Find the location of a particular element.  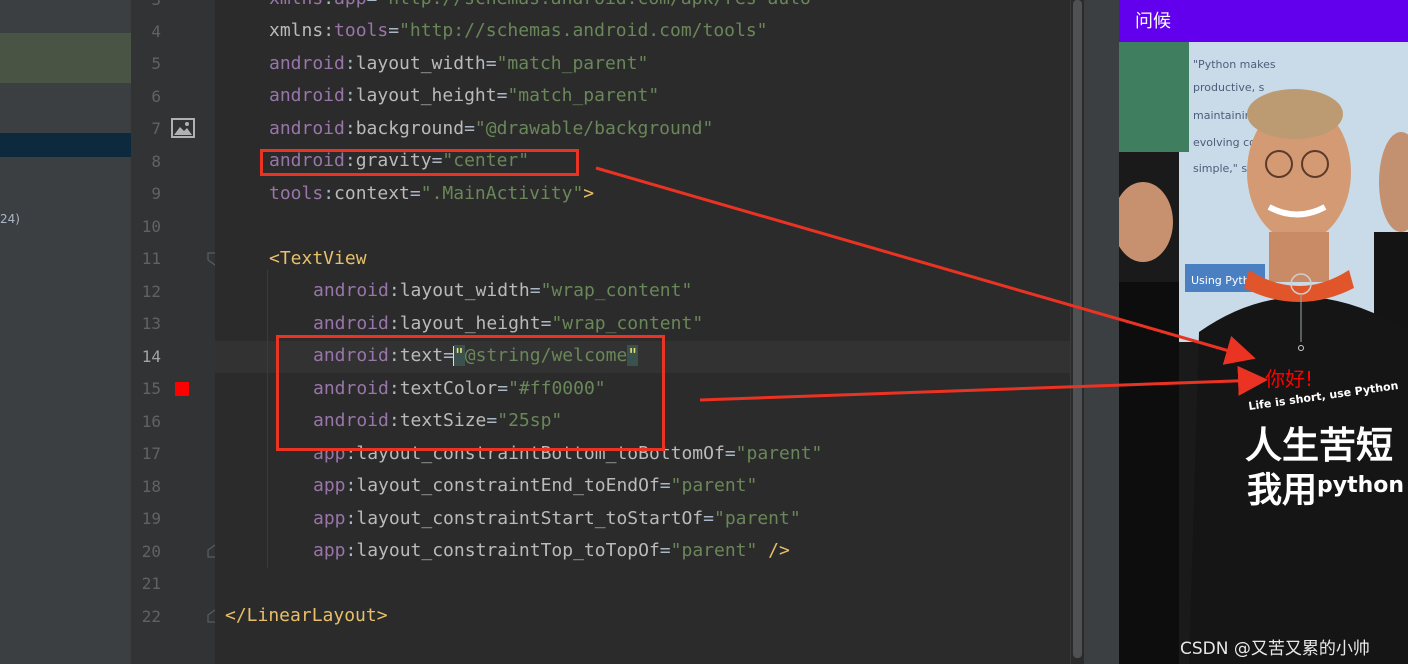

code-line: android:layout_height="match_parent" is located at coordinates (464, 95).